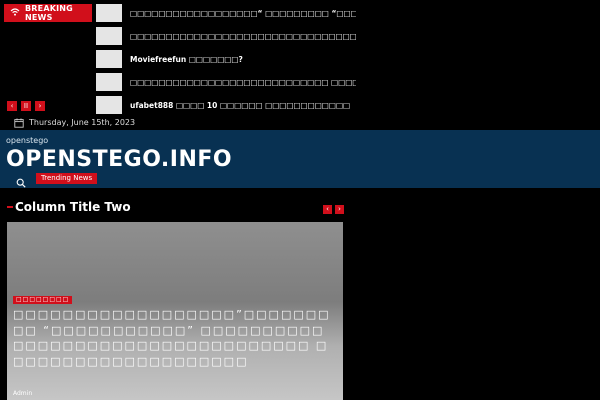 The image size is (600, 400). I want to click on column-prev-button: ‹, so click(327, 209).